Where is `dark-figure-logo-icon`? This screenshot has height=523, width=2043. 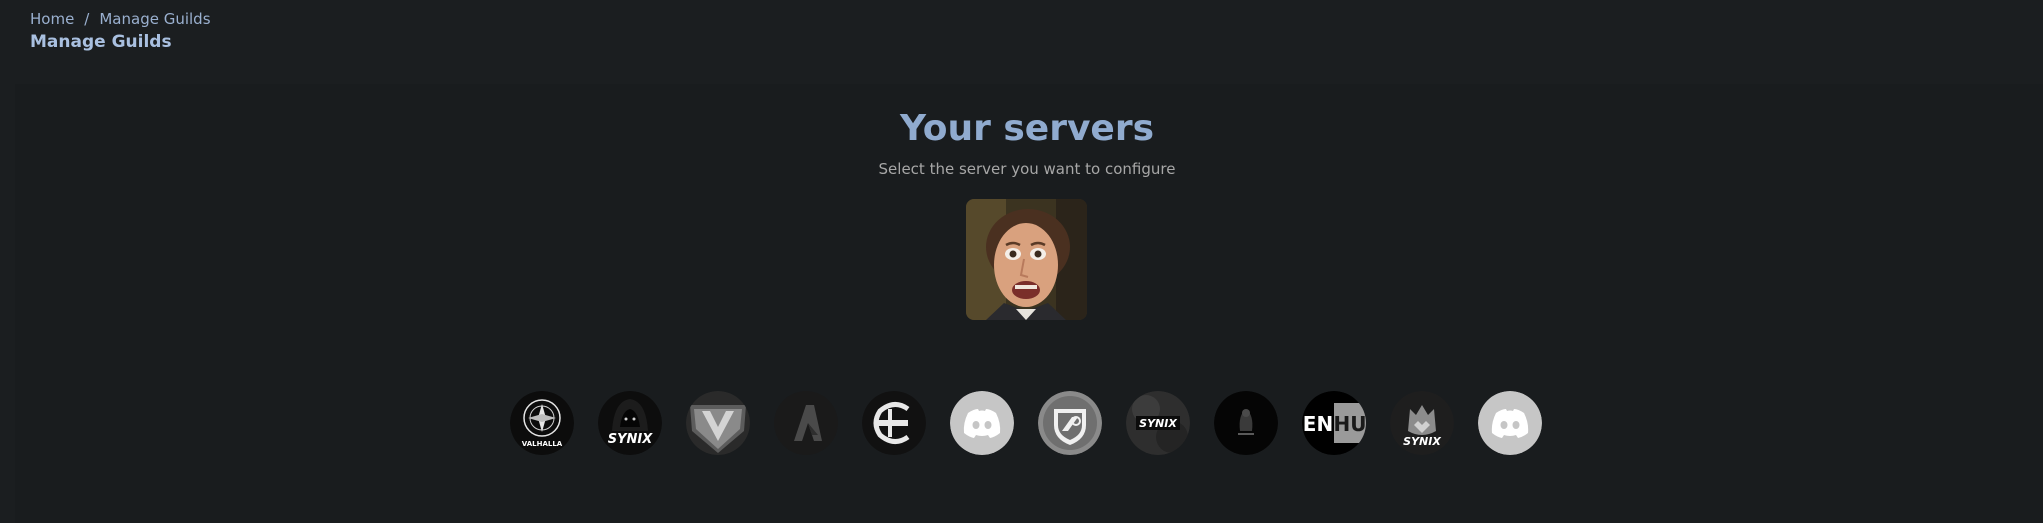
dark-figure-logo-icon is located at coordinates (1246, 423).